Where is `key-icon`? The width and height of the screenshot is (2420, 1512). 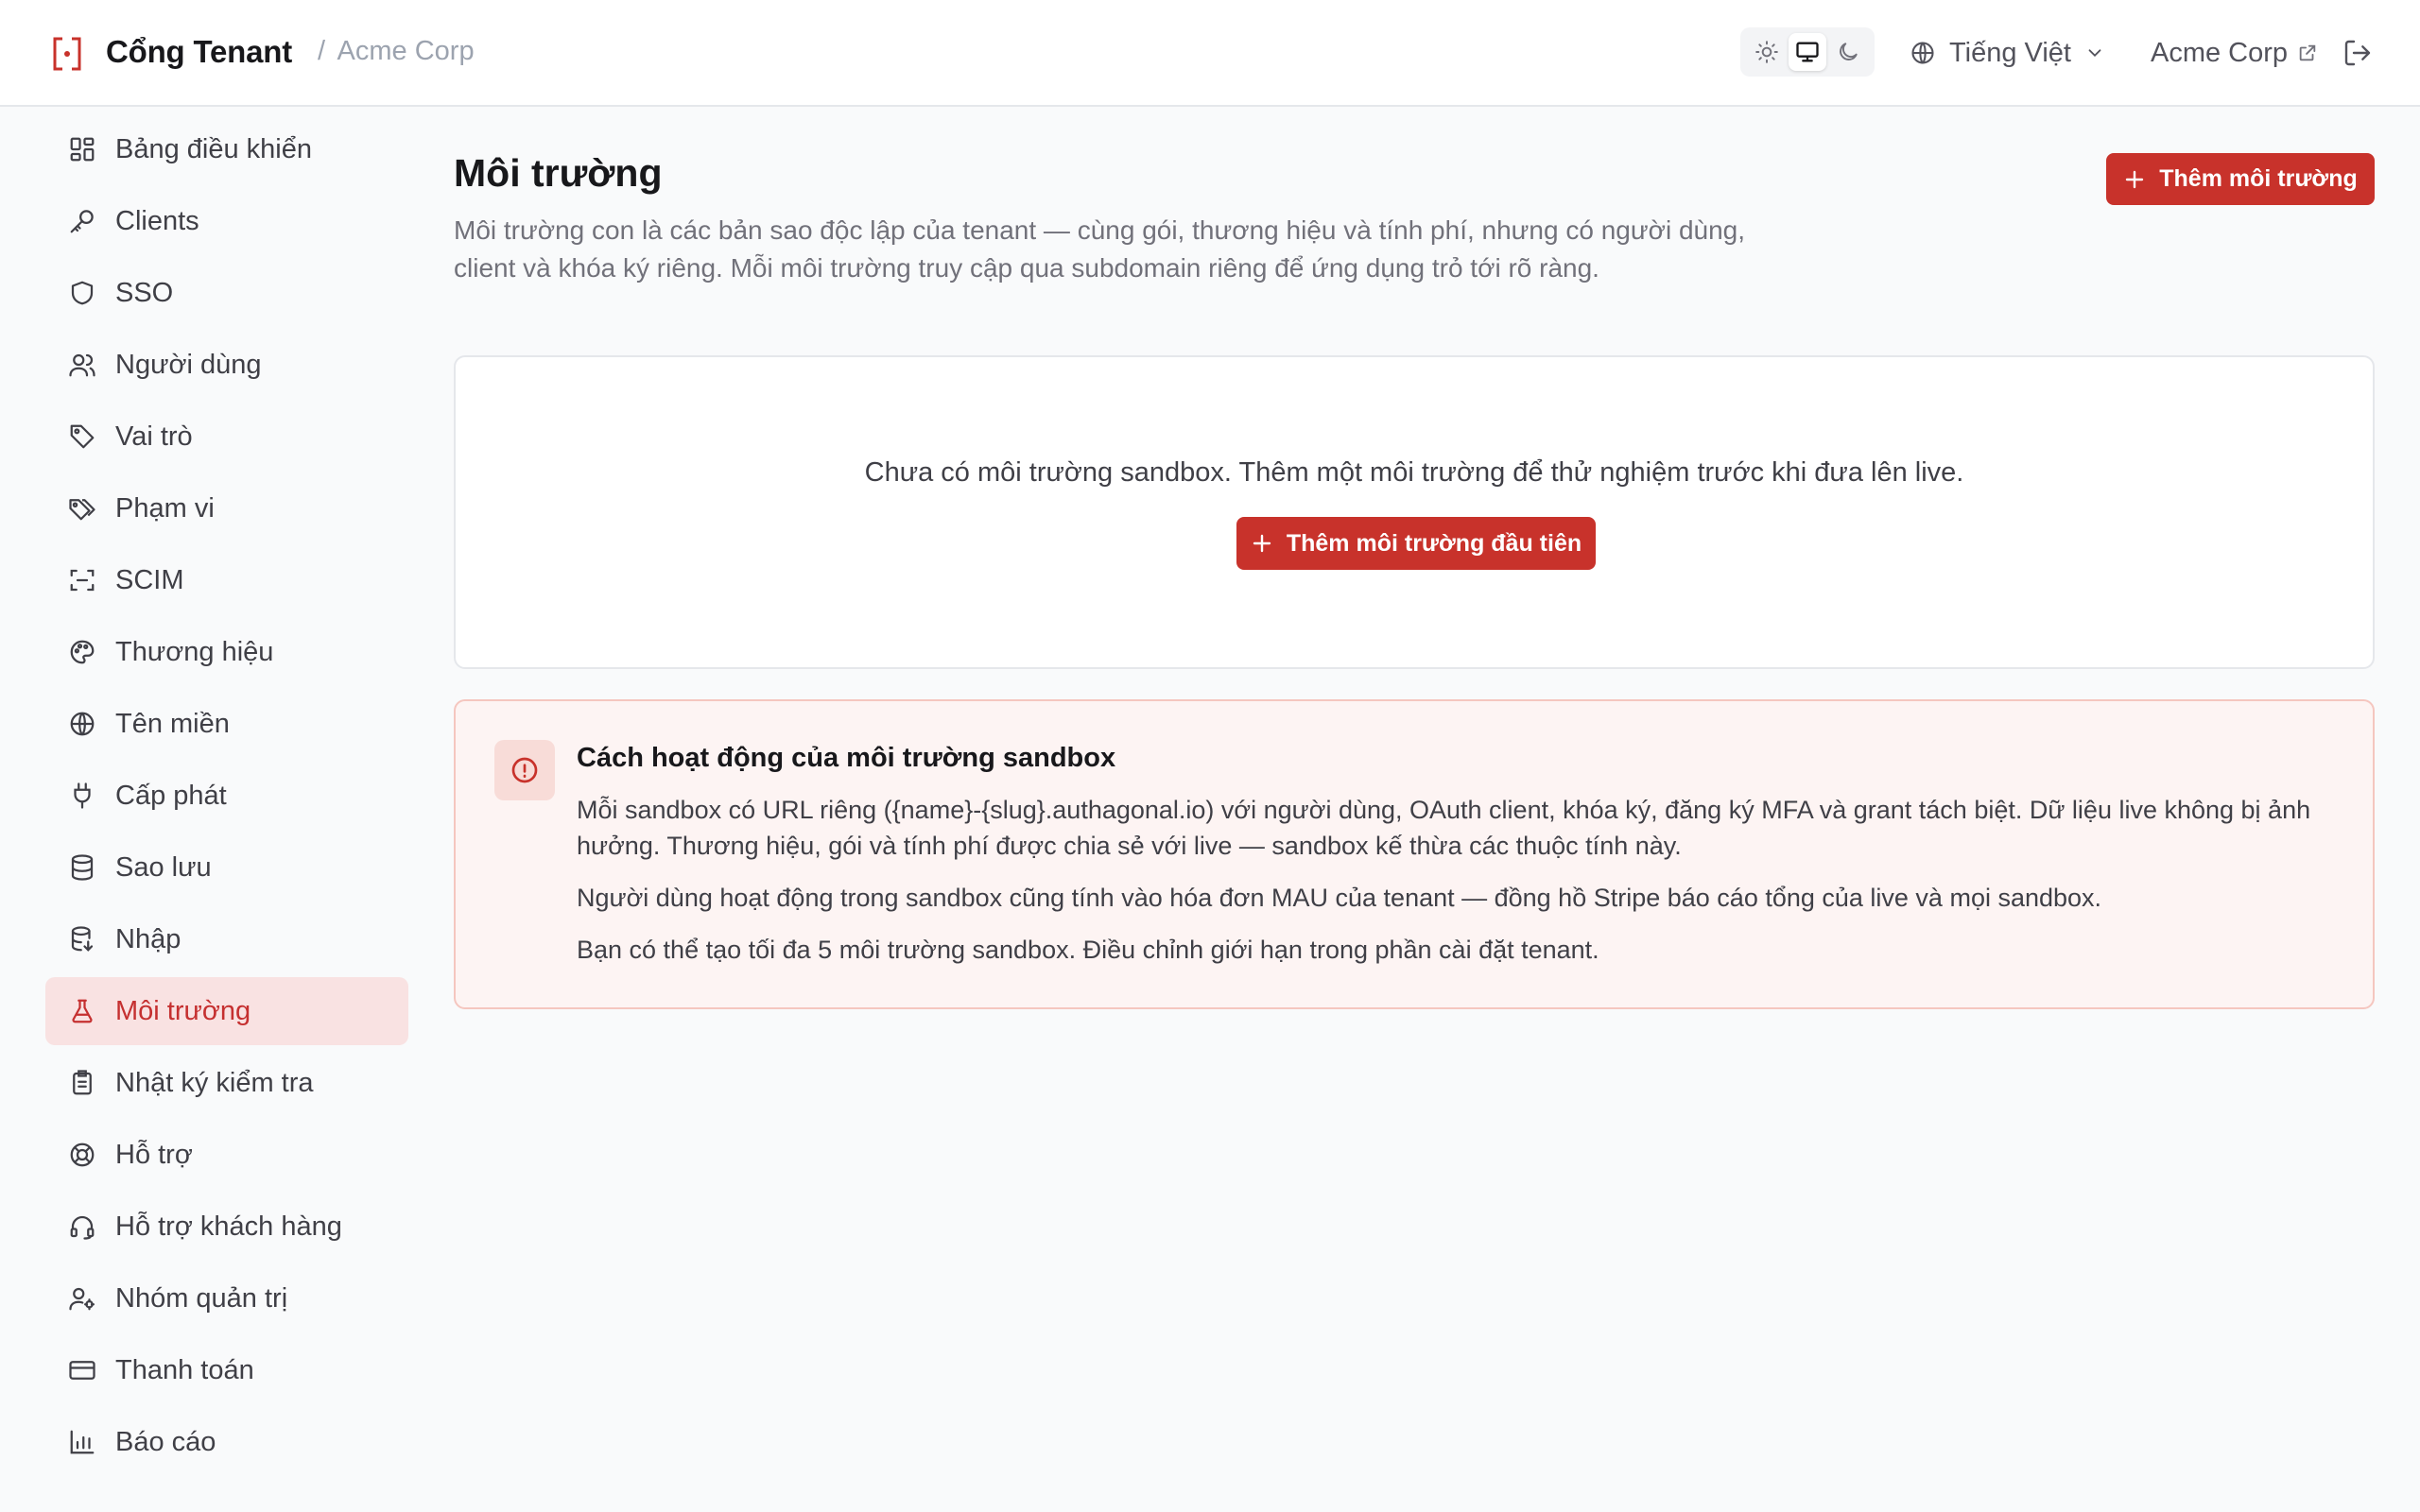 key-icon is located at coordinates (82, 221).